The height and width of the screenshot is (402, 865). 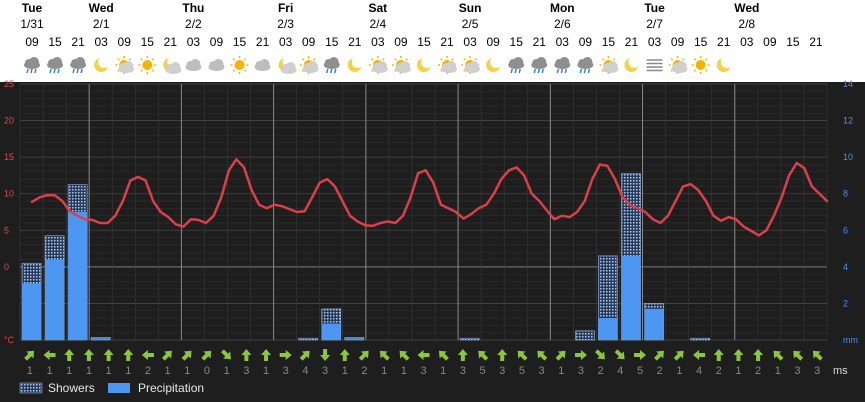 What do you see at coordinates (845, 194) in the screenshot?
I see `precipitation-tick-label: 8` at bounding box center [845, 194].